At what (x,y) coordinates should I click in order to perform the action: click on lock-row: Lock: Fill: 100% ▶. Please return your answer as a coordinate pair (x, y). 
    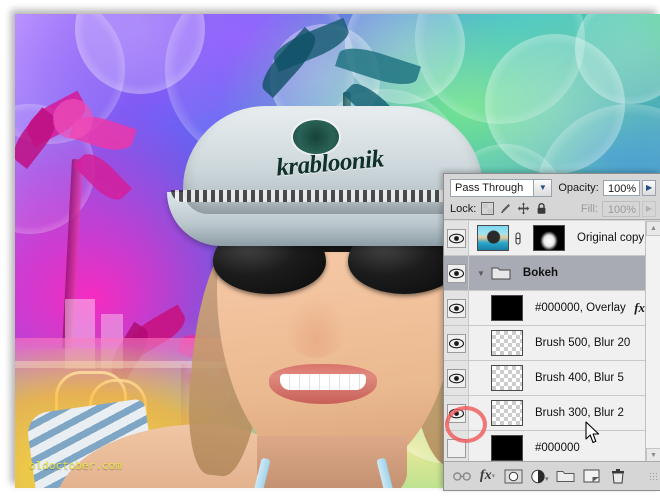
    Looking at the image, I should click on (552, 209).